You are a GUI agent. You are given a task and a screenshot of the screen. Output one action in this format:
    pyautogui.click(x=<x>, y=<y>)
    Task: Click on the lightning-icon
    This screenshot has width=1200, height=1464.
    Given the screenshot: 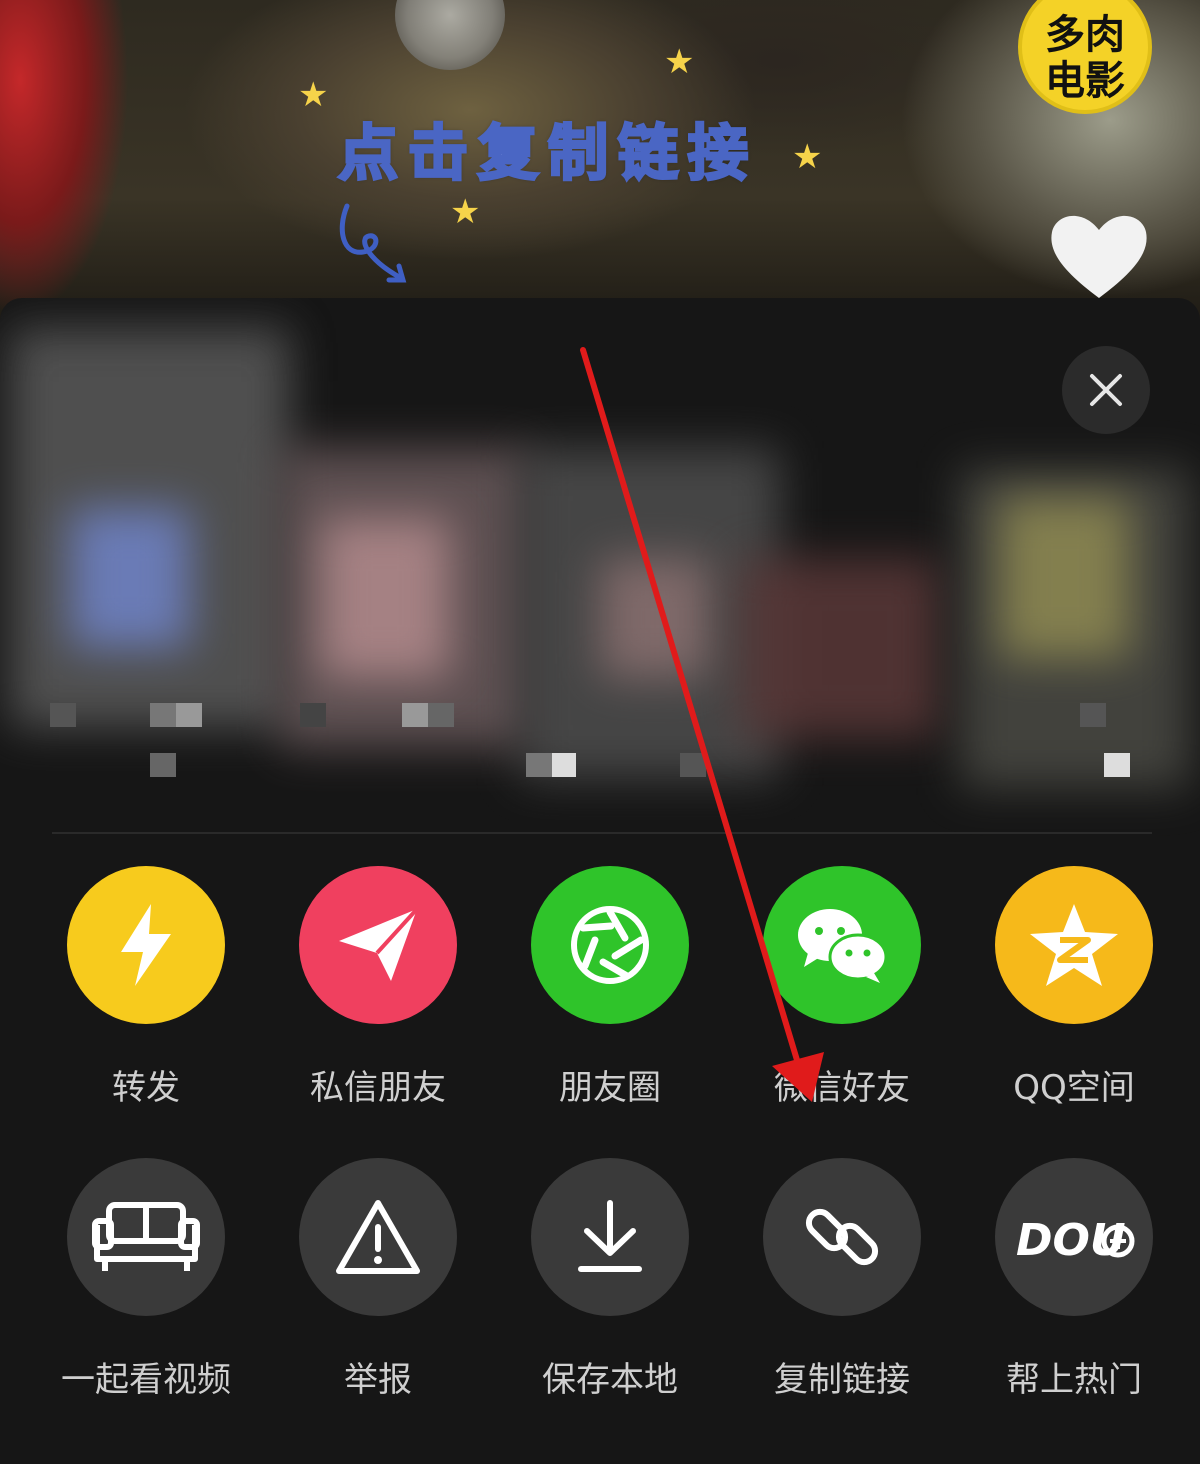 What is the action you would take?
    pyautogui.click(x=146, y=945)
    